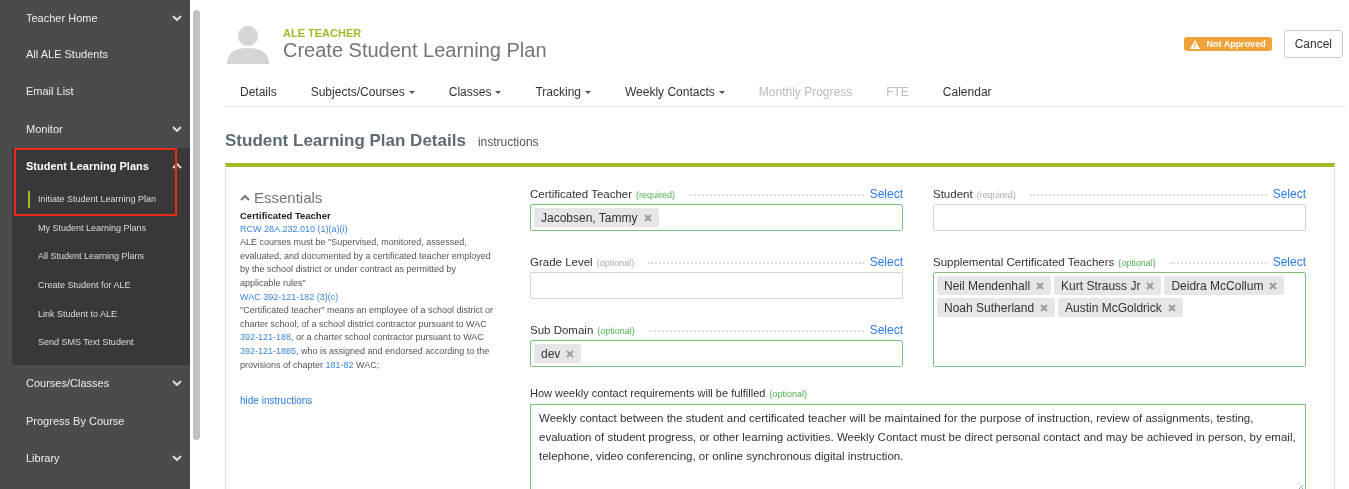 The width and height of the screenshot is (1349, 489). Describe the element at coordinates (367, 338) in the screenshot. I see `instructions-paragraph: "Certificated teacher" means an employee of a school district or charter school, of a school district contractor pursuant to WAC 392-121-188, or a charter school contractor pursuant to WAC 392-121-1885, who is assigned and endorsed according to the provisions of chapter 181-82 WAC;` at that location.